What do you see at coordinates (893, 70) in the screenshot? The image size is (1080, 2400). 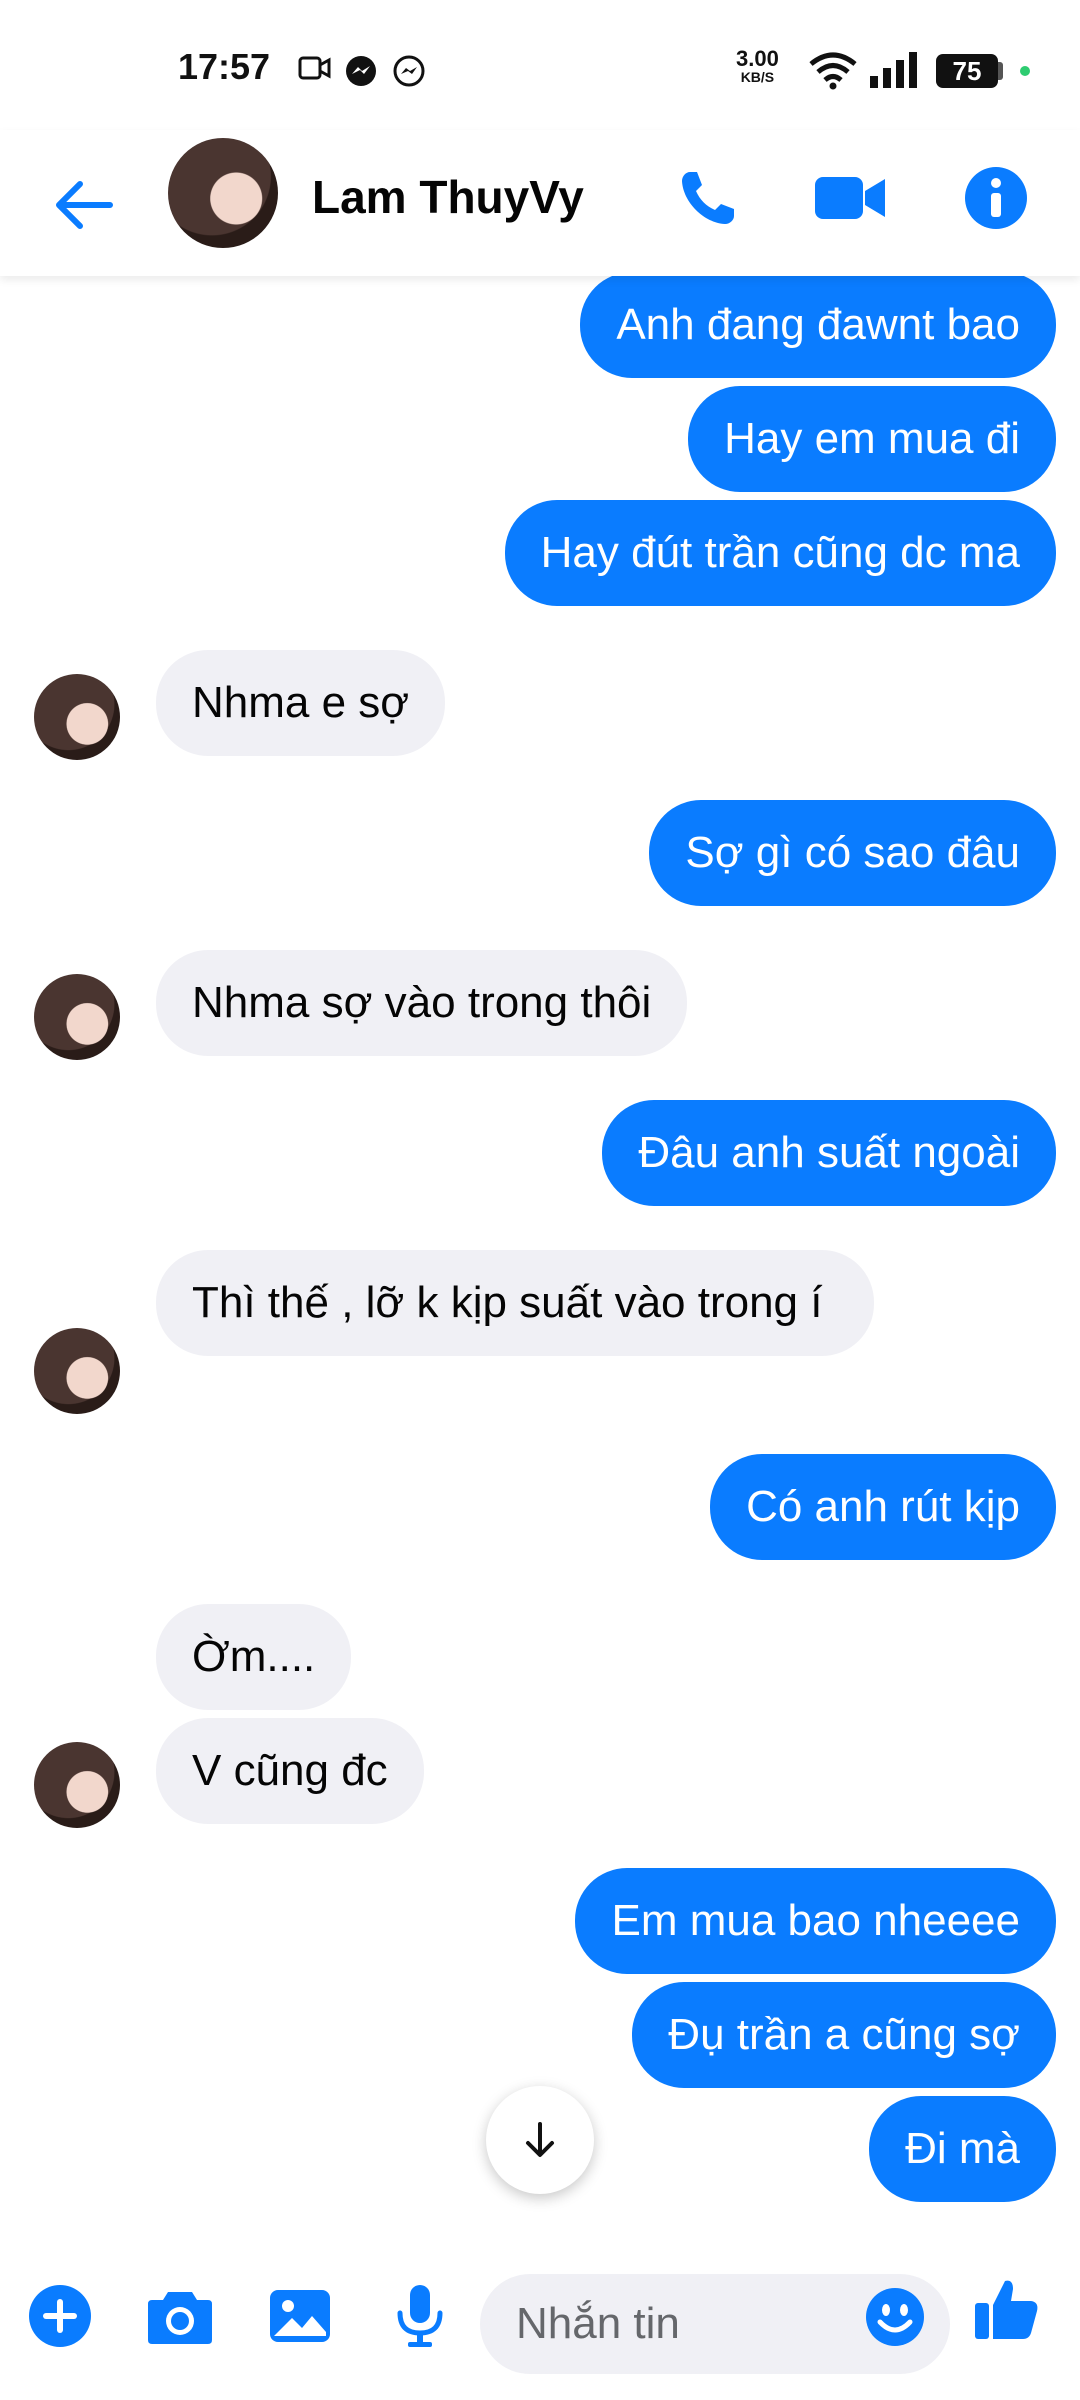 I see `signal-icon` at bounding box center [893, 70].